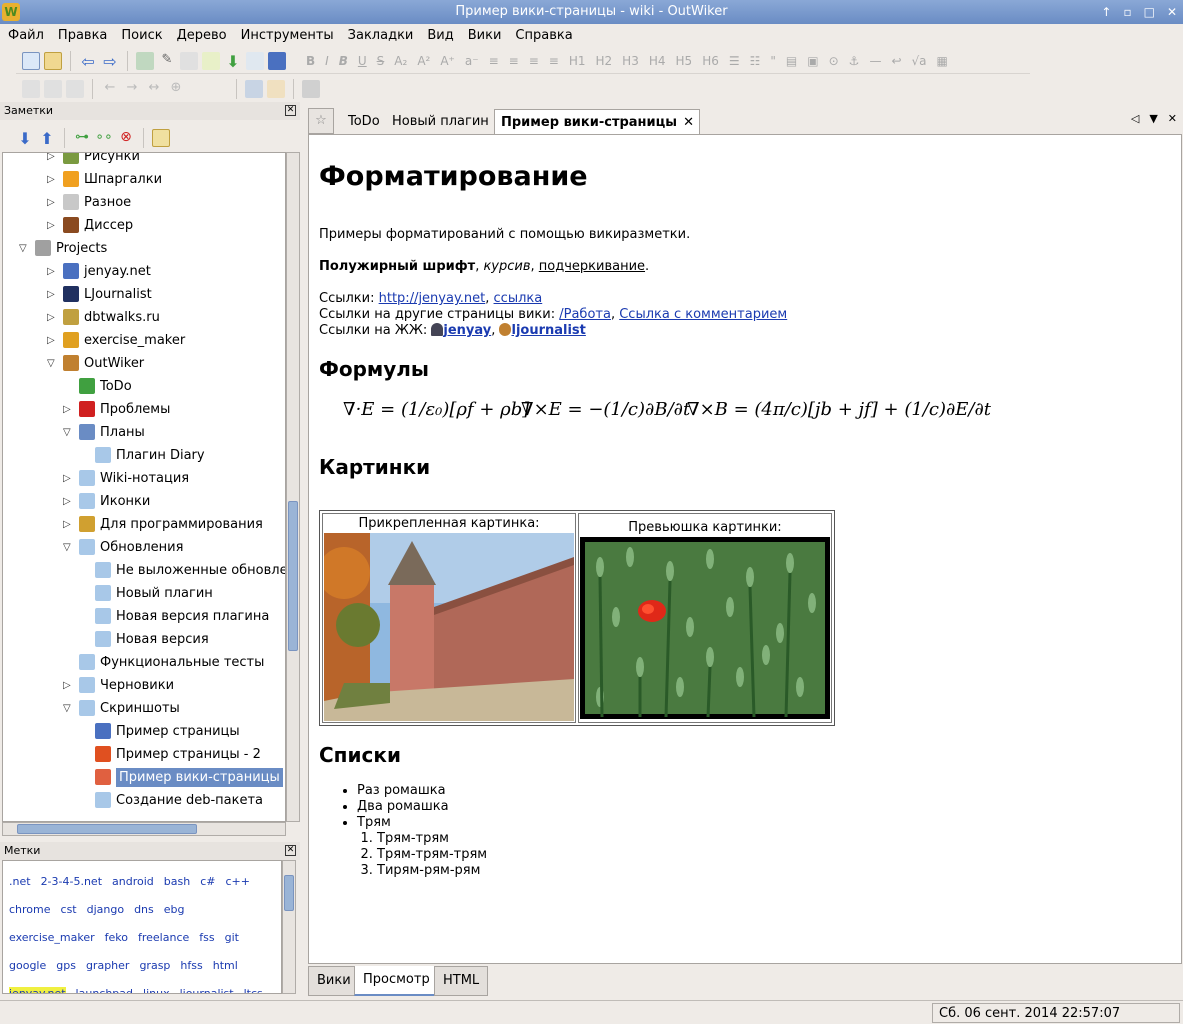 Image resolution: width=1183 pixels, height=1024 pixels. Describe the element at coordinates (311, 89) in the screenshot. I see `count-icon` at that location.